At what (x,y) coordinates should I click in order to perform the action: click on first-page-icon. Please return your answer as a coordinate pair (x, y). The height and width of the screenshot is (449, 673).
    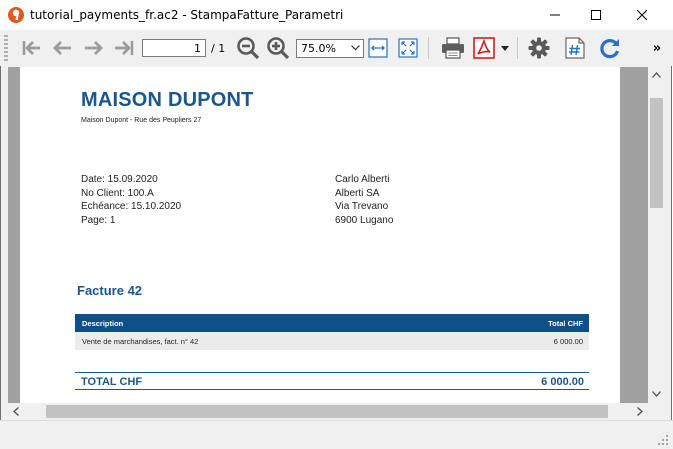
    Looking at the image, I should click on (31, 48).